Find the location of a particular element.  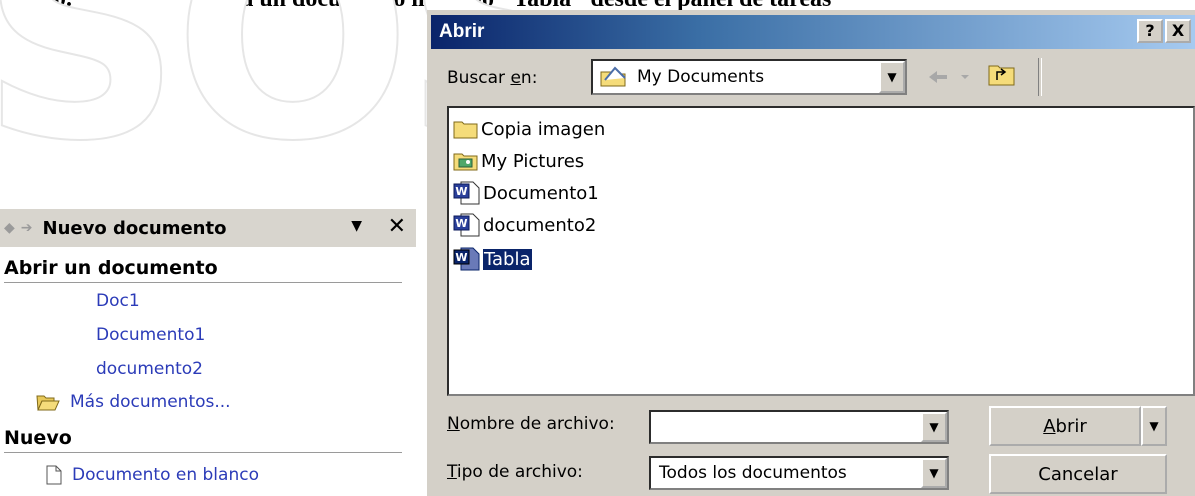

file-item: W documento2 is located at coordinates (524, 225).